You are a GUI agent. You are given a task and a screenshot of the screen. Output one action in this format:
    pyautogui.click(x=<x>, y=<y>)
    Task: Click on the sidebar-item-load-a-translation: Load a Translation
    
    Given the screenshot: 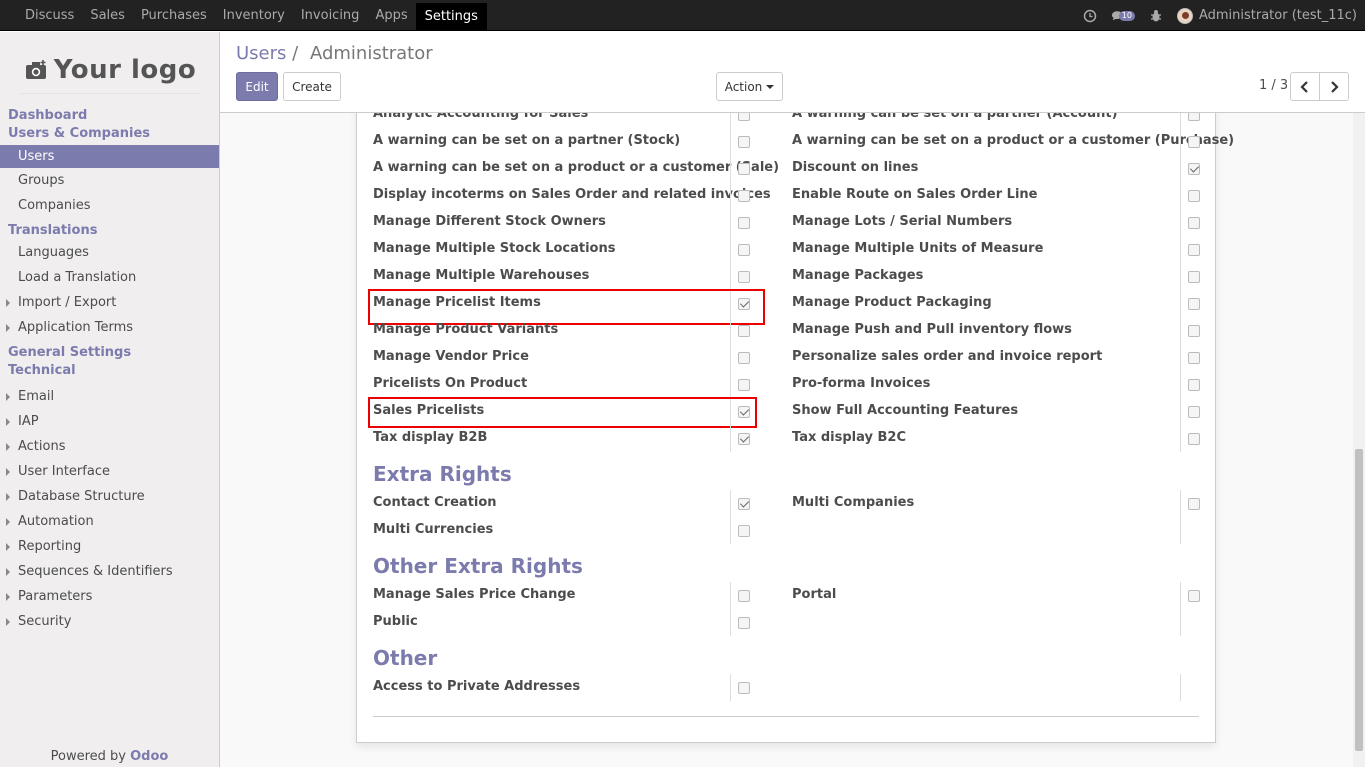 What is the action you would take?
    pyautogui.click(x=109, y=277)
    